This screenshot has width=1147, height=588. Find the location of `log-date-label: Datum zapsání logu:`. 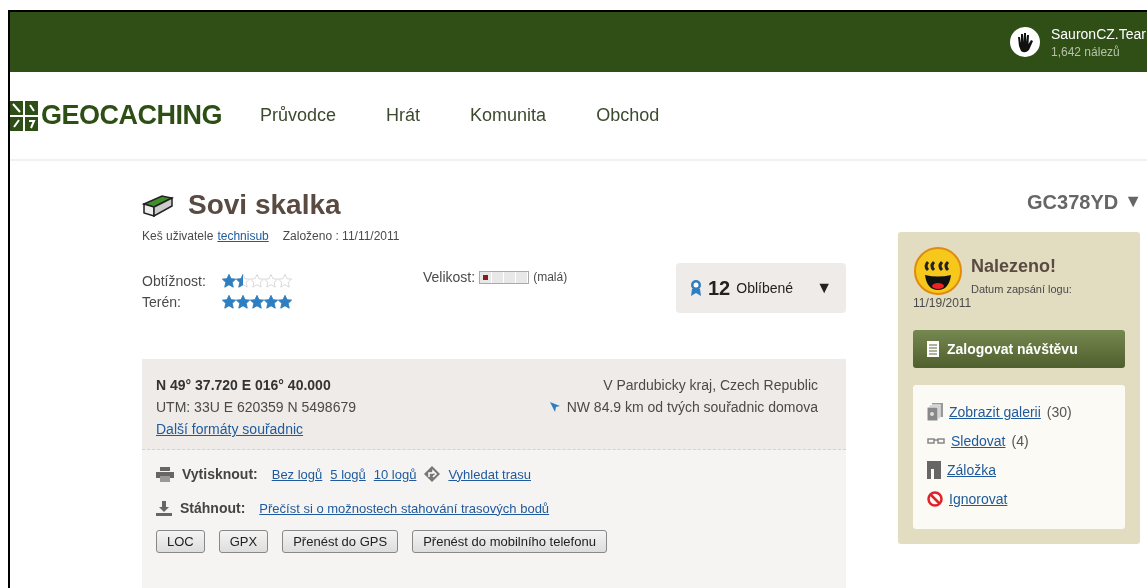

log-date-label: Datum zapsání logu: is located at coordinates (1021, 289).